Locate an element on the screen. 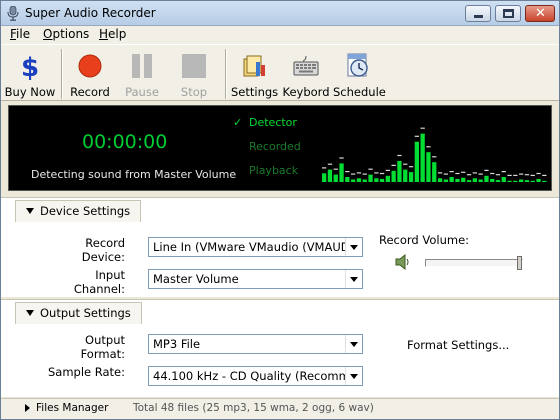 The image size is (560, 420). files-manager-label: Files Manager is located at coordinates (72, 408).